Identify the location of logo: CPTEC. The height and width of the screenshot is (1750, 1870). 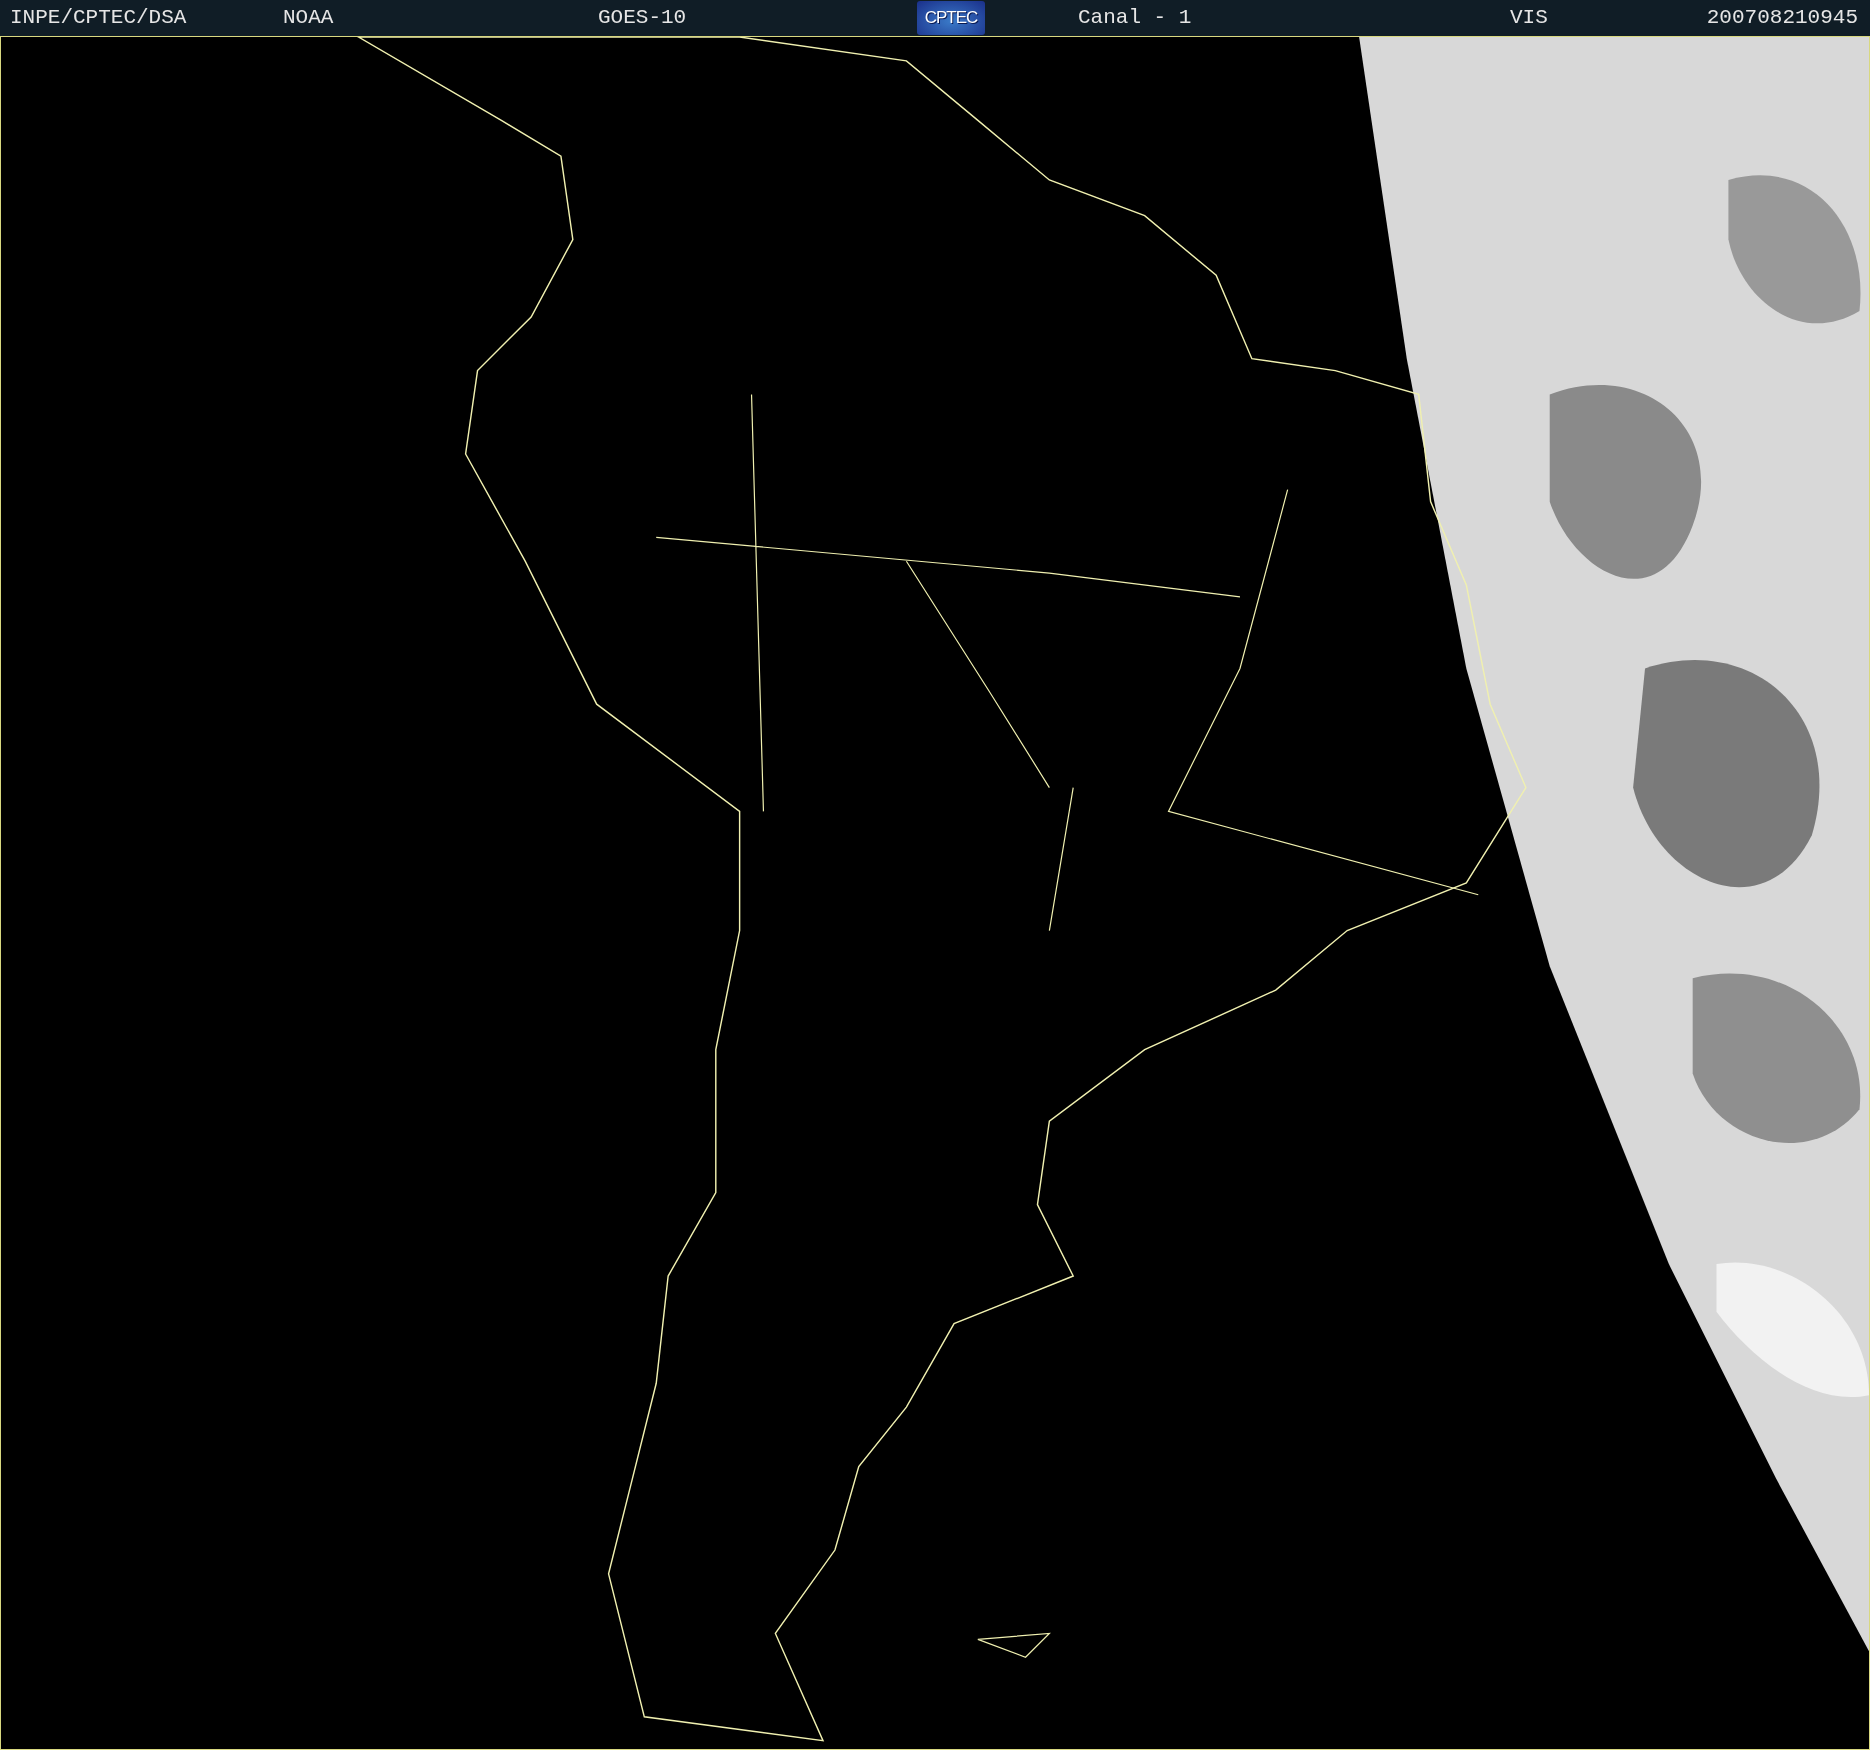
(951, 18).